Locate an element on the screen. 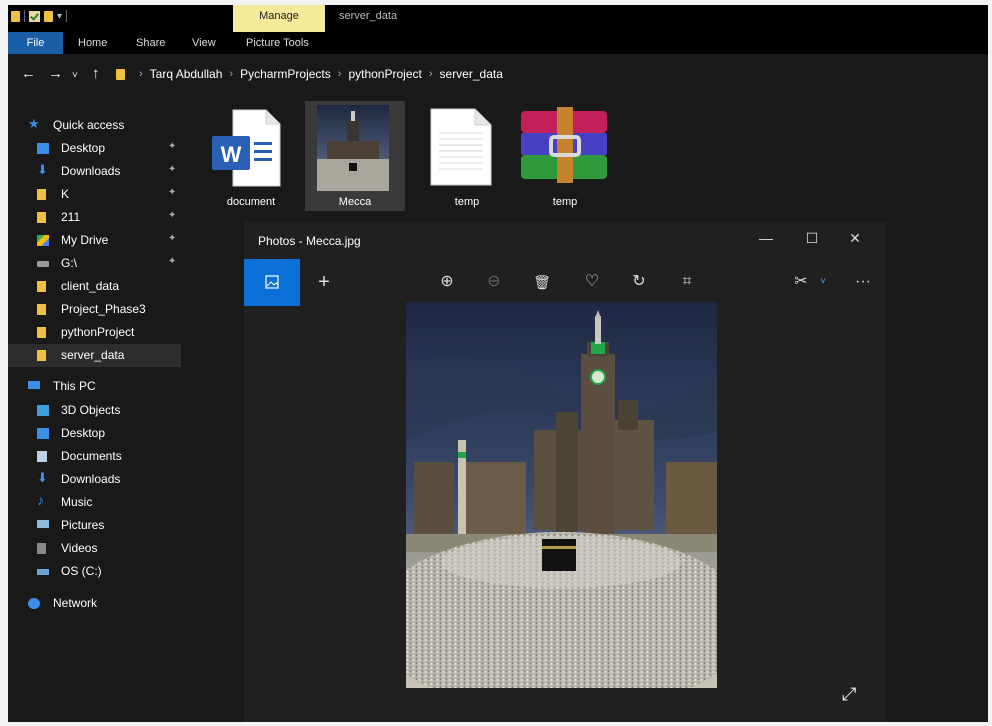  sidebar-item-label: pythonProject is located at coordinates (98, 332).